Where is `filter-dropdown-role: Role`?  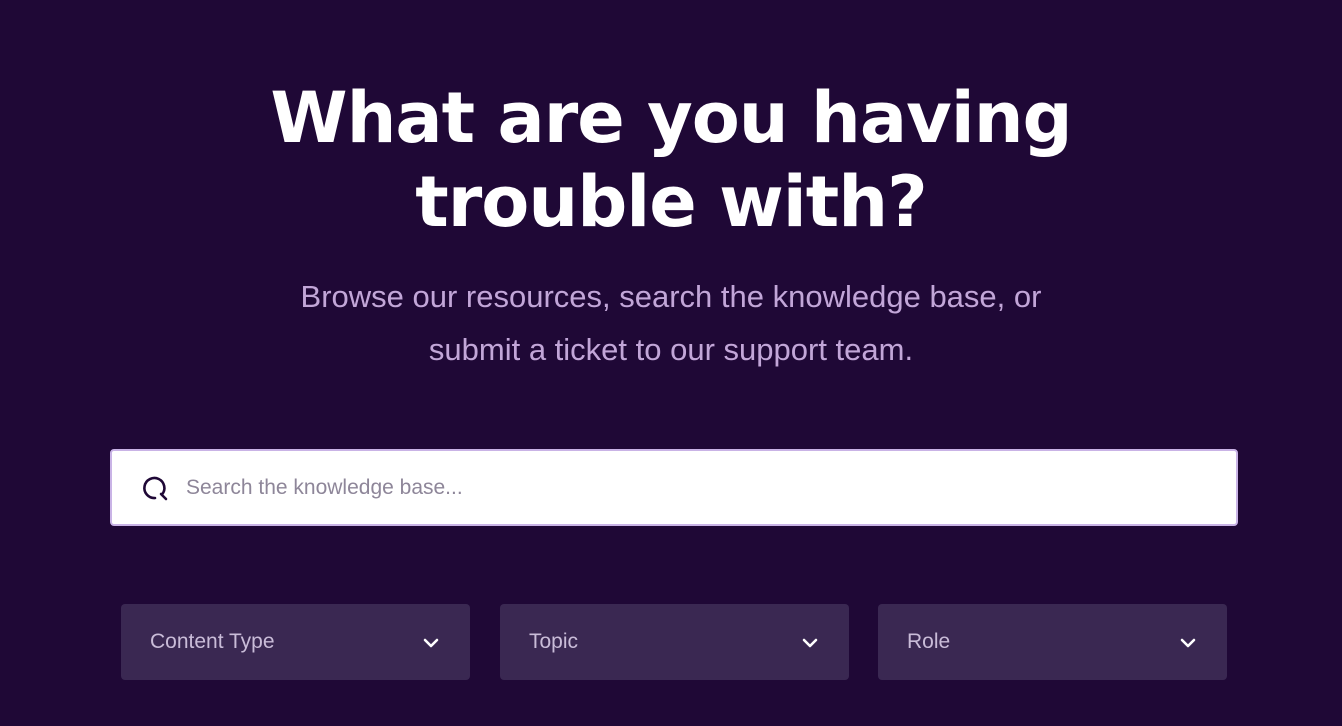
filter-dropdown-role: Role is located at coordinates (1052, 642).